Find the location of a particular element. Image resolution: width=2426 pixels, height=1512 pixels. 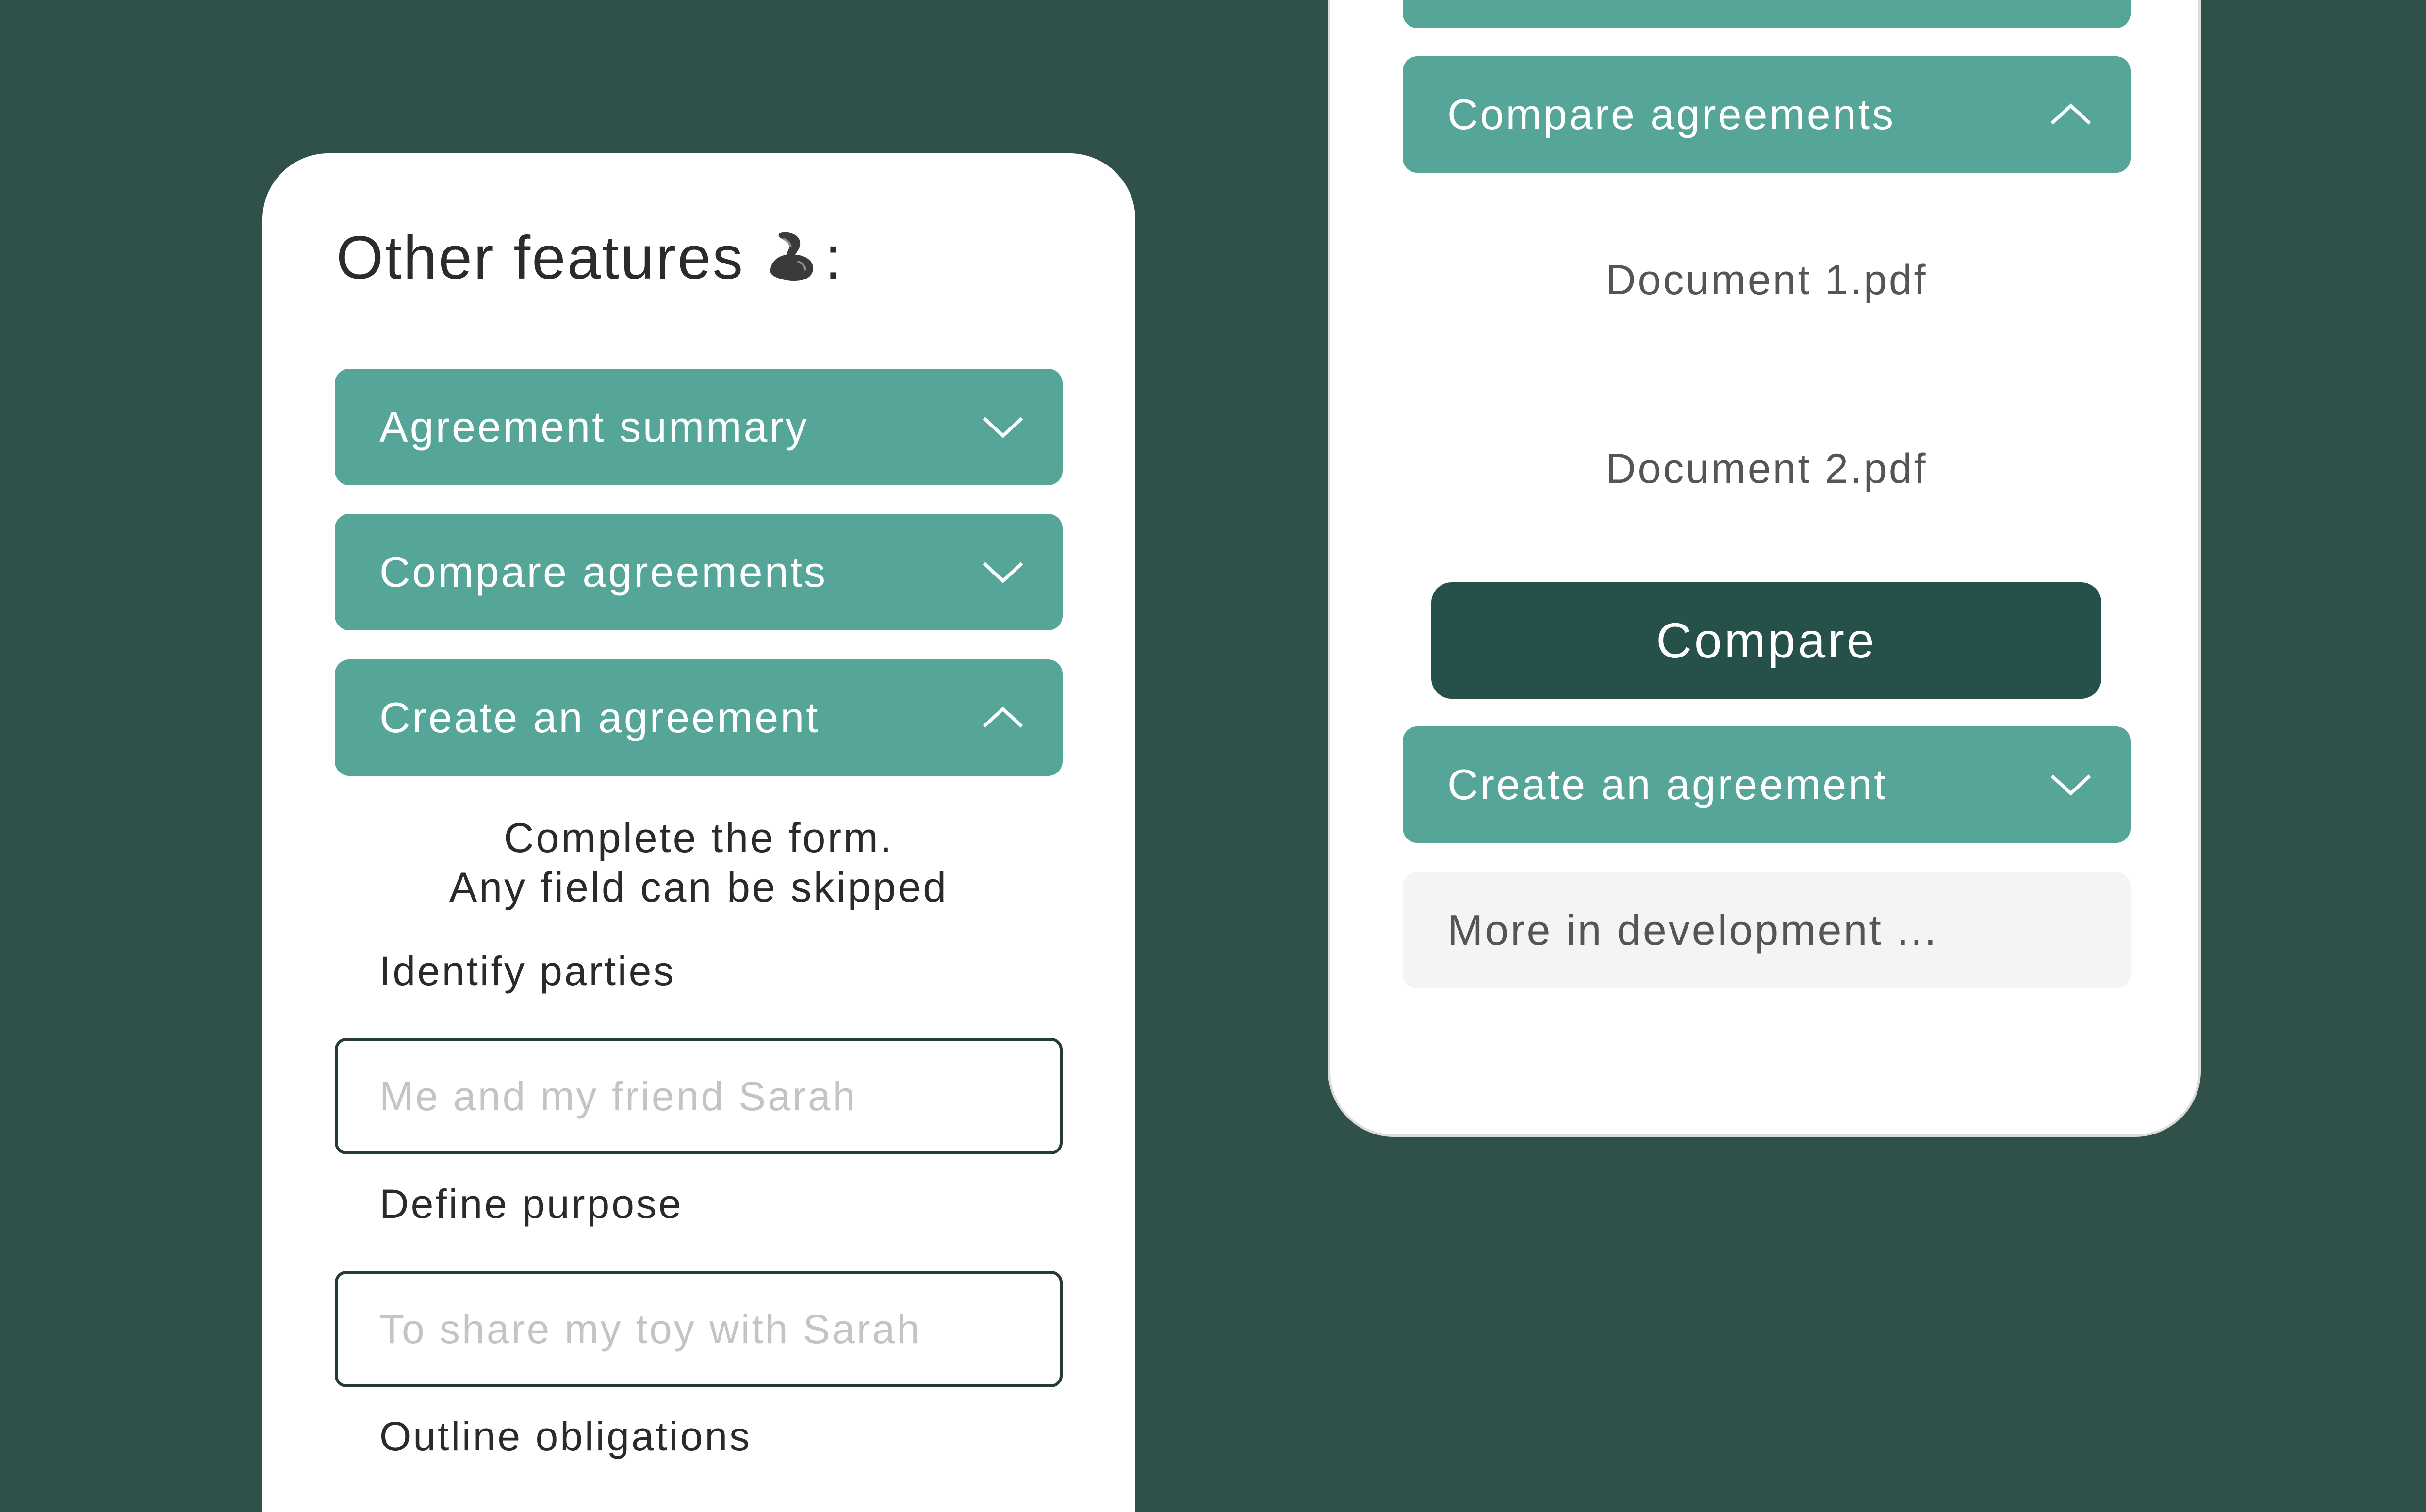

accordion-agreement-summary: Agreement summary is located at coordinates (699, 427).